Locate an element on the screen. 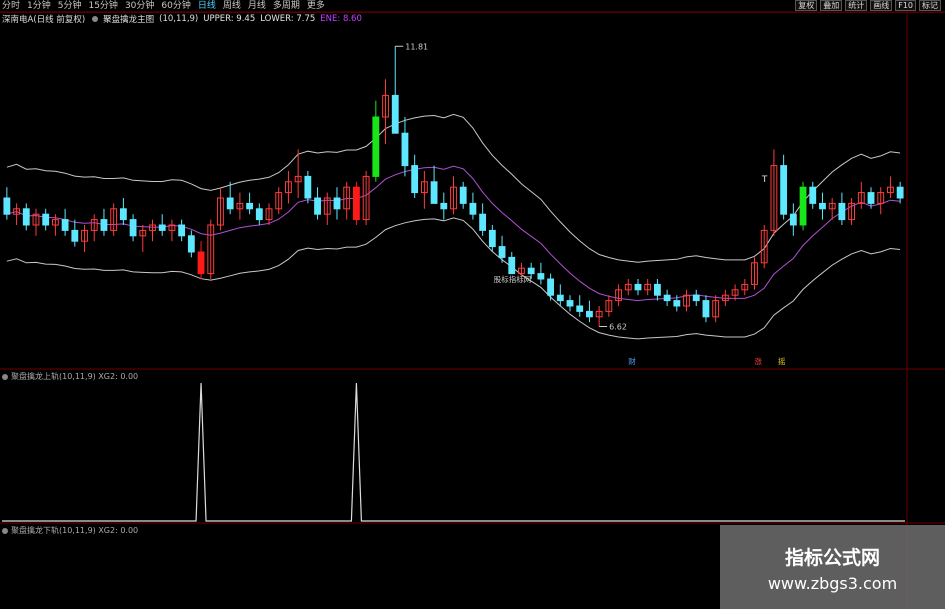 Image resolution: width=945 pixels, height=609 pixels. high-price-label: 11.81 is located at coordinates (416, 46).